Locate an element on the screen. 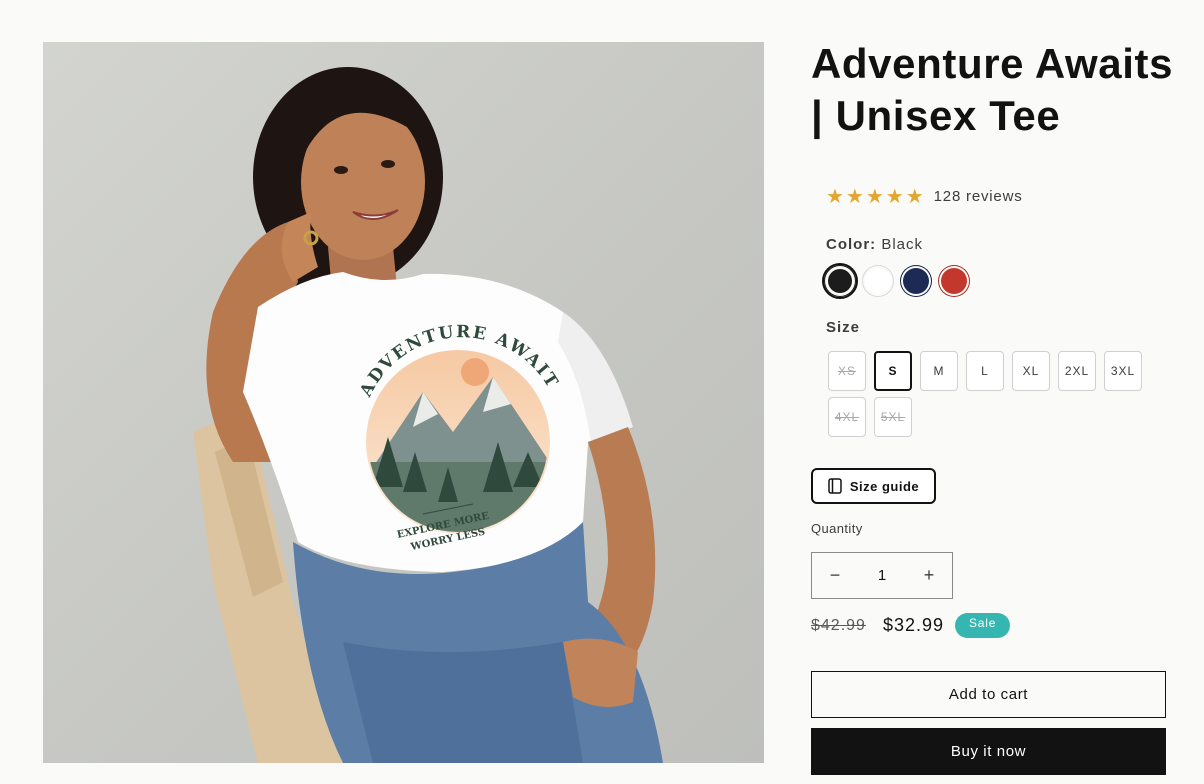 Image resolution: width=1204 pixels, height=784 pixels. swatch-navy is located at coordinates (916, 281).